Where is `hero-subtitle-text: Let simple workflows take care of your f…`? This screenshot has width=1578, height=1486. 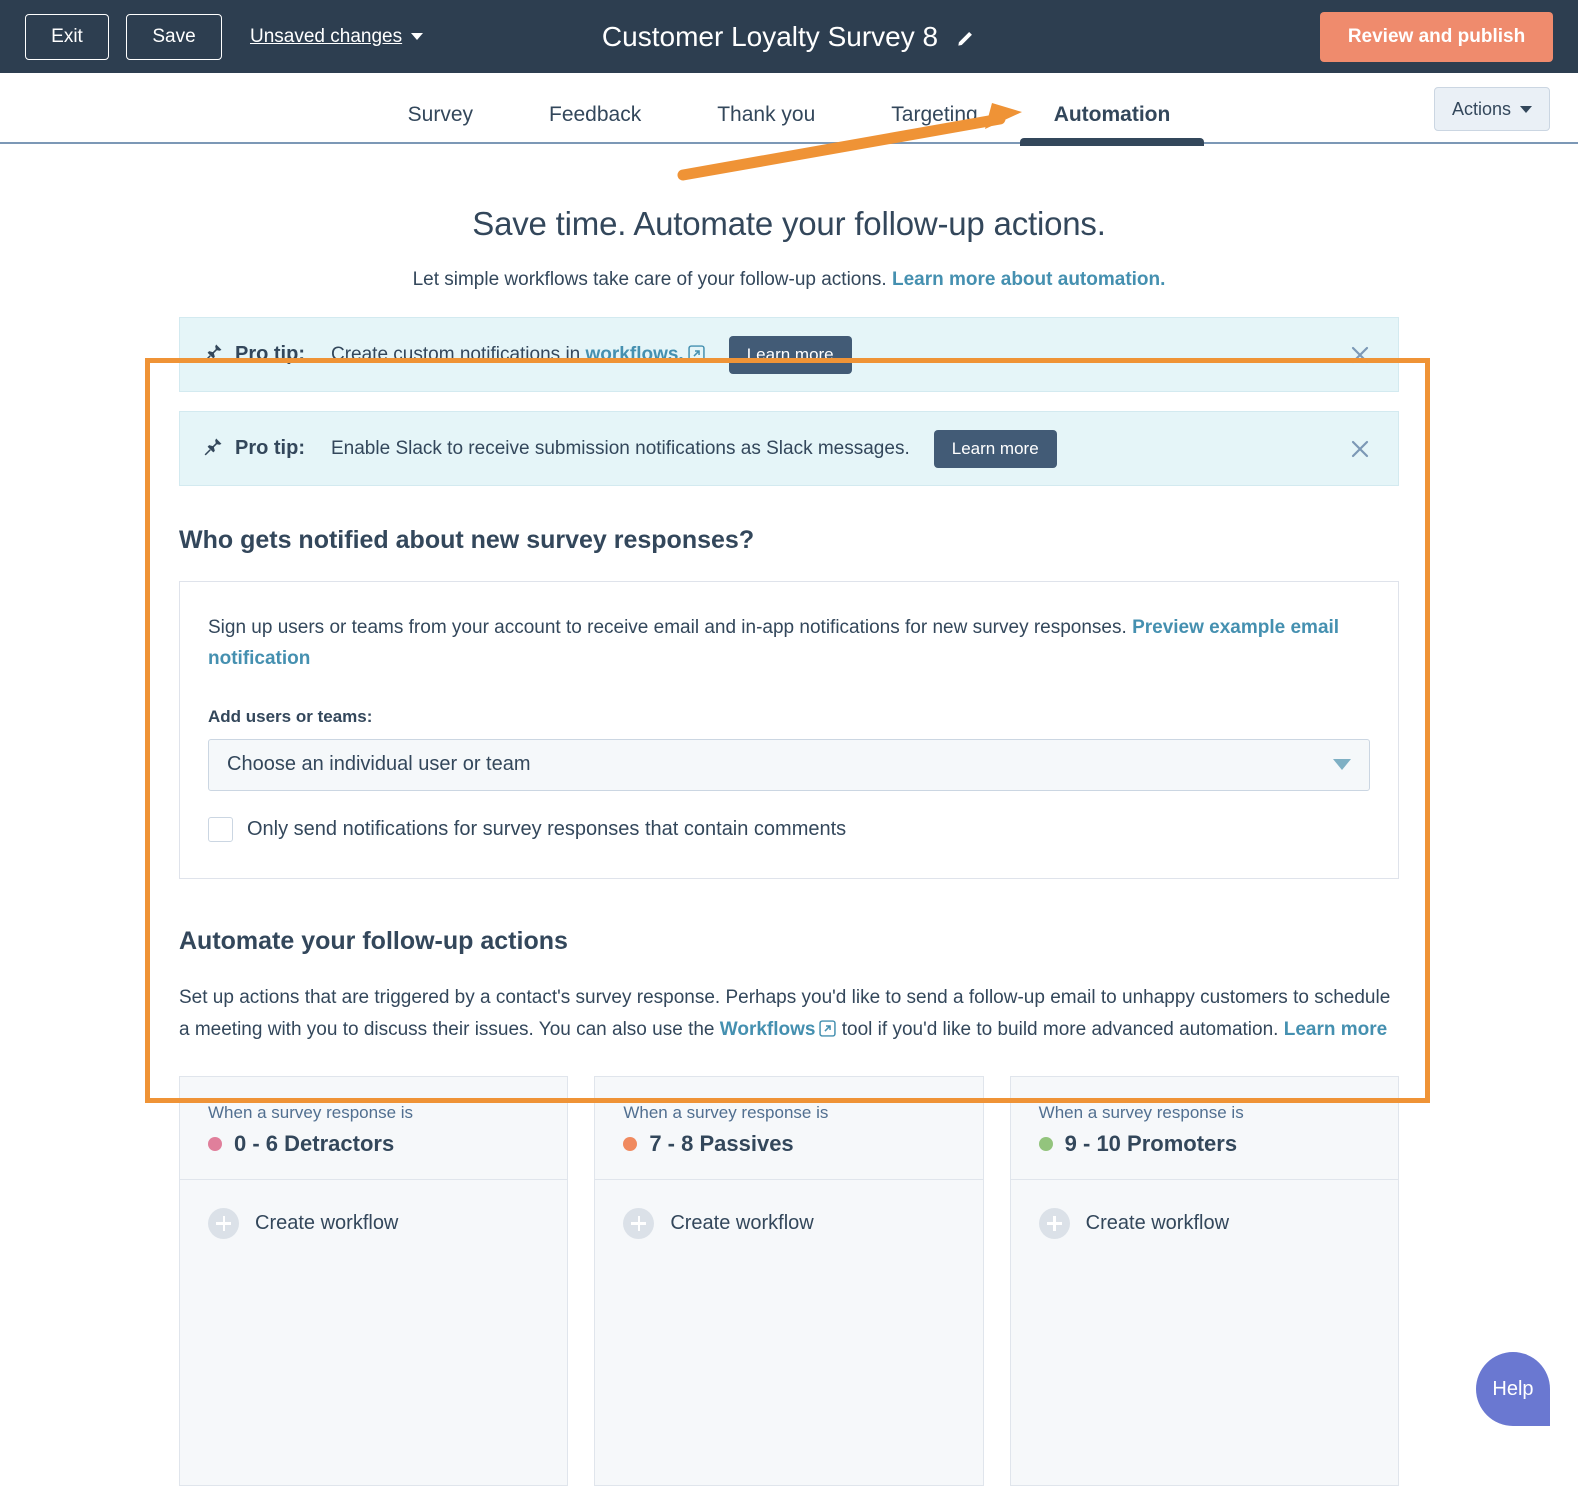 hero-subtitle-text: Let simple workflows take care of your f… is located at coordinates (652, 279).